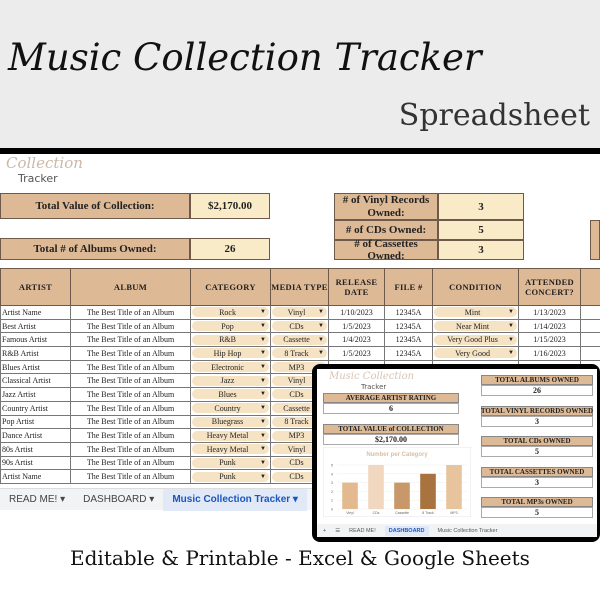  I want to click on total-value: $2,170.00, so click(230, 206).